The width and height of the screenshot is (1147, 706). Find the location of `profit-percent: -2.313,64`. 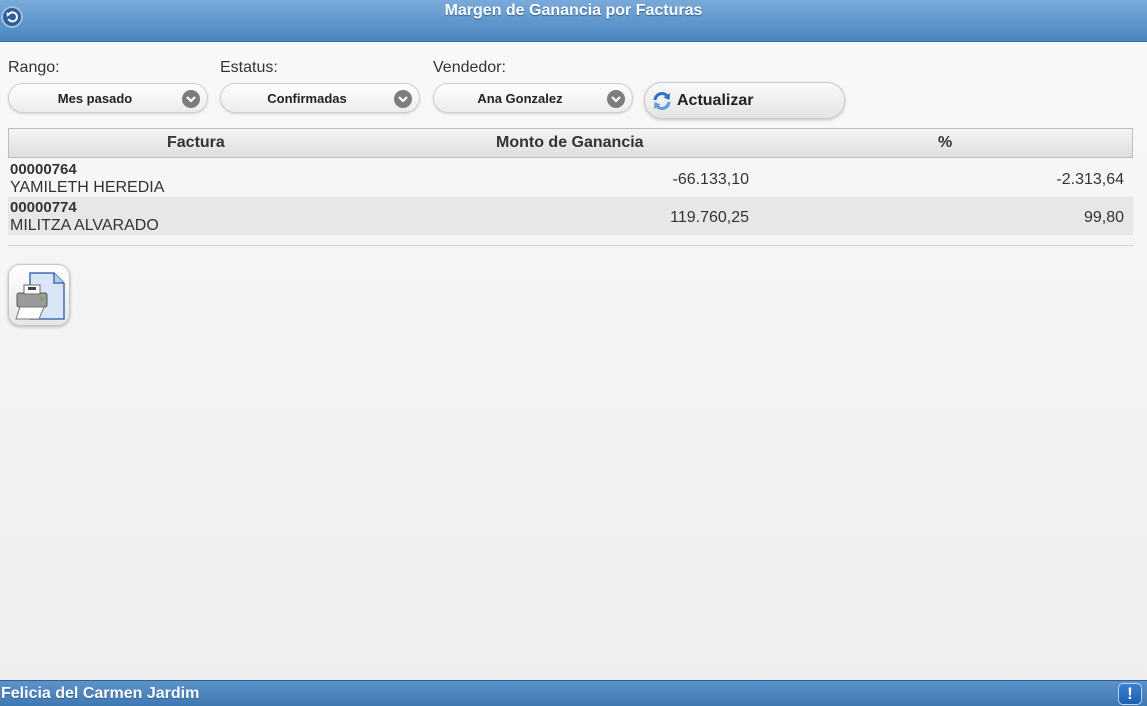

profit-percent: -2.313,64 is located at coordinates (1090, 179).